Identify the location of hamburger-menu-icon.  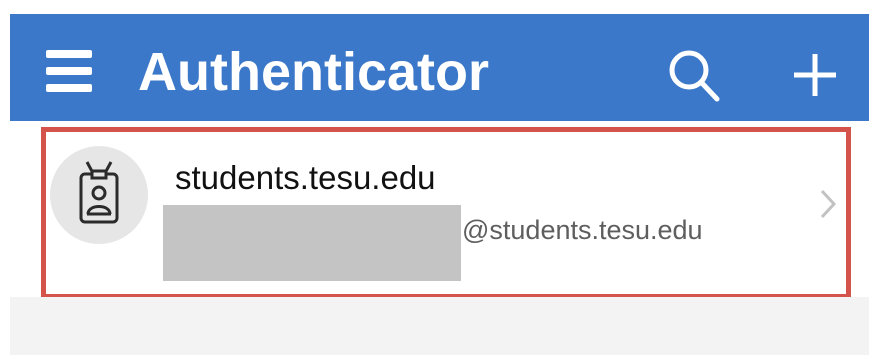
(70, 72).